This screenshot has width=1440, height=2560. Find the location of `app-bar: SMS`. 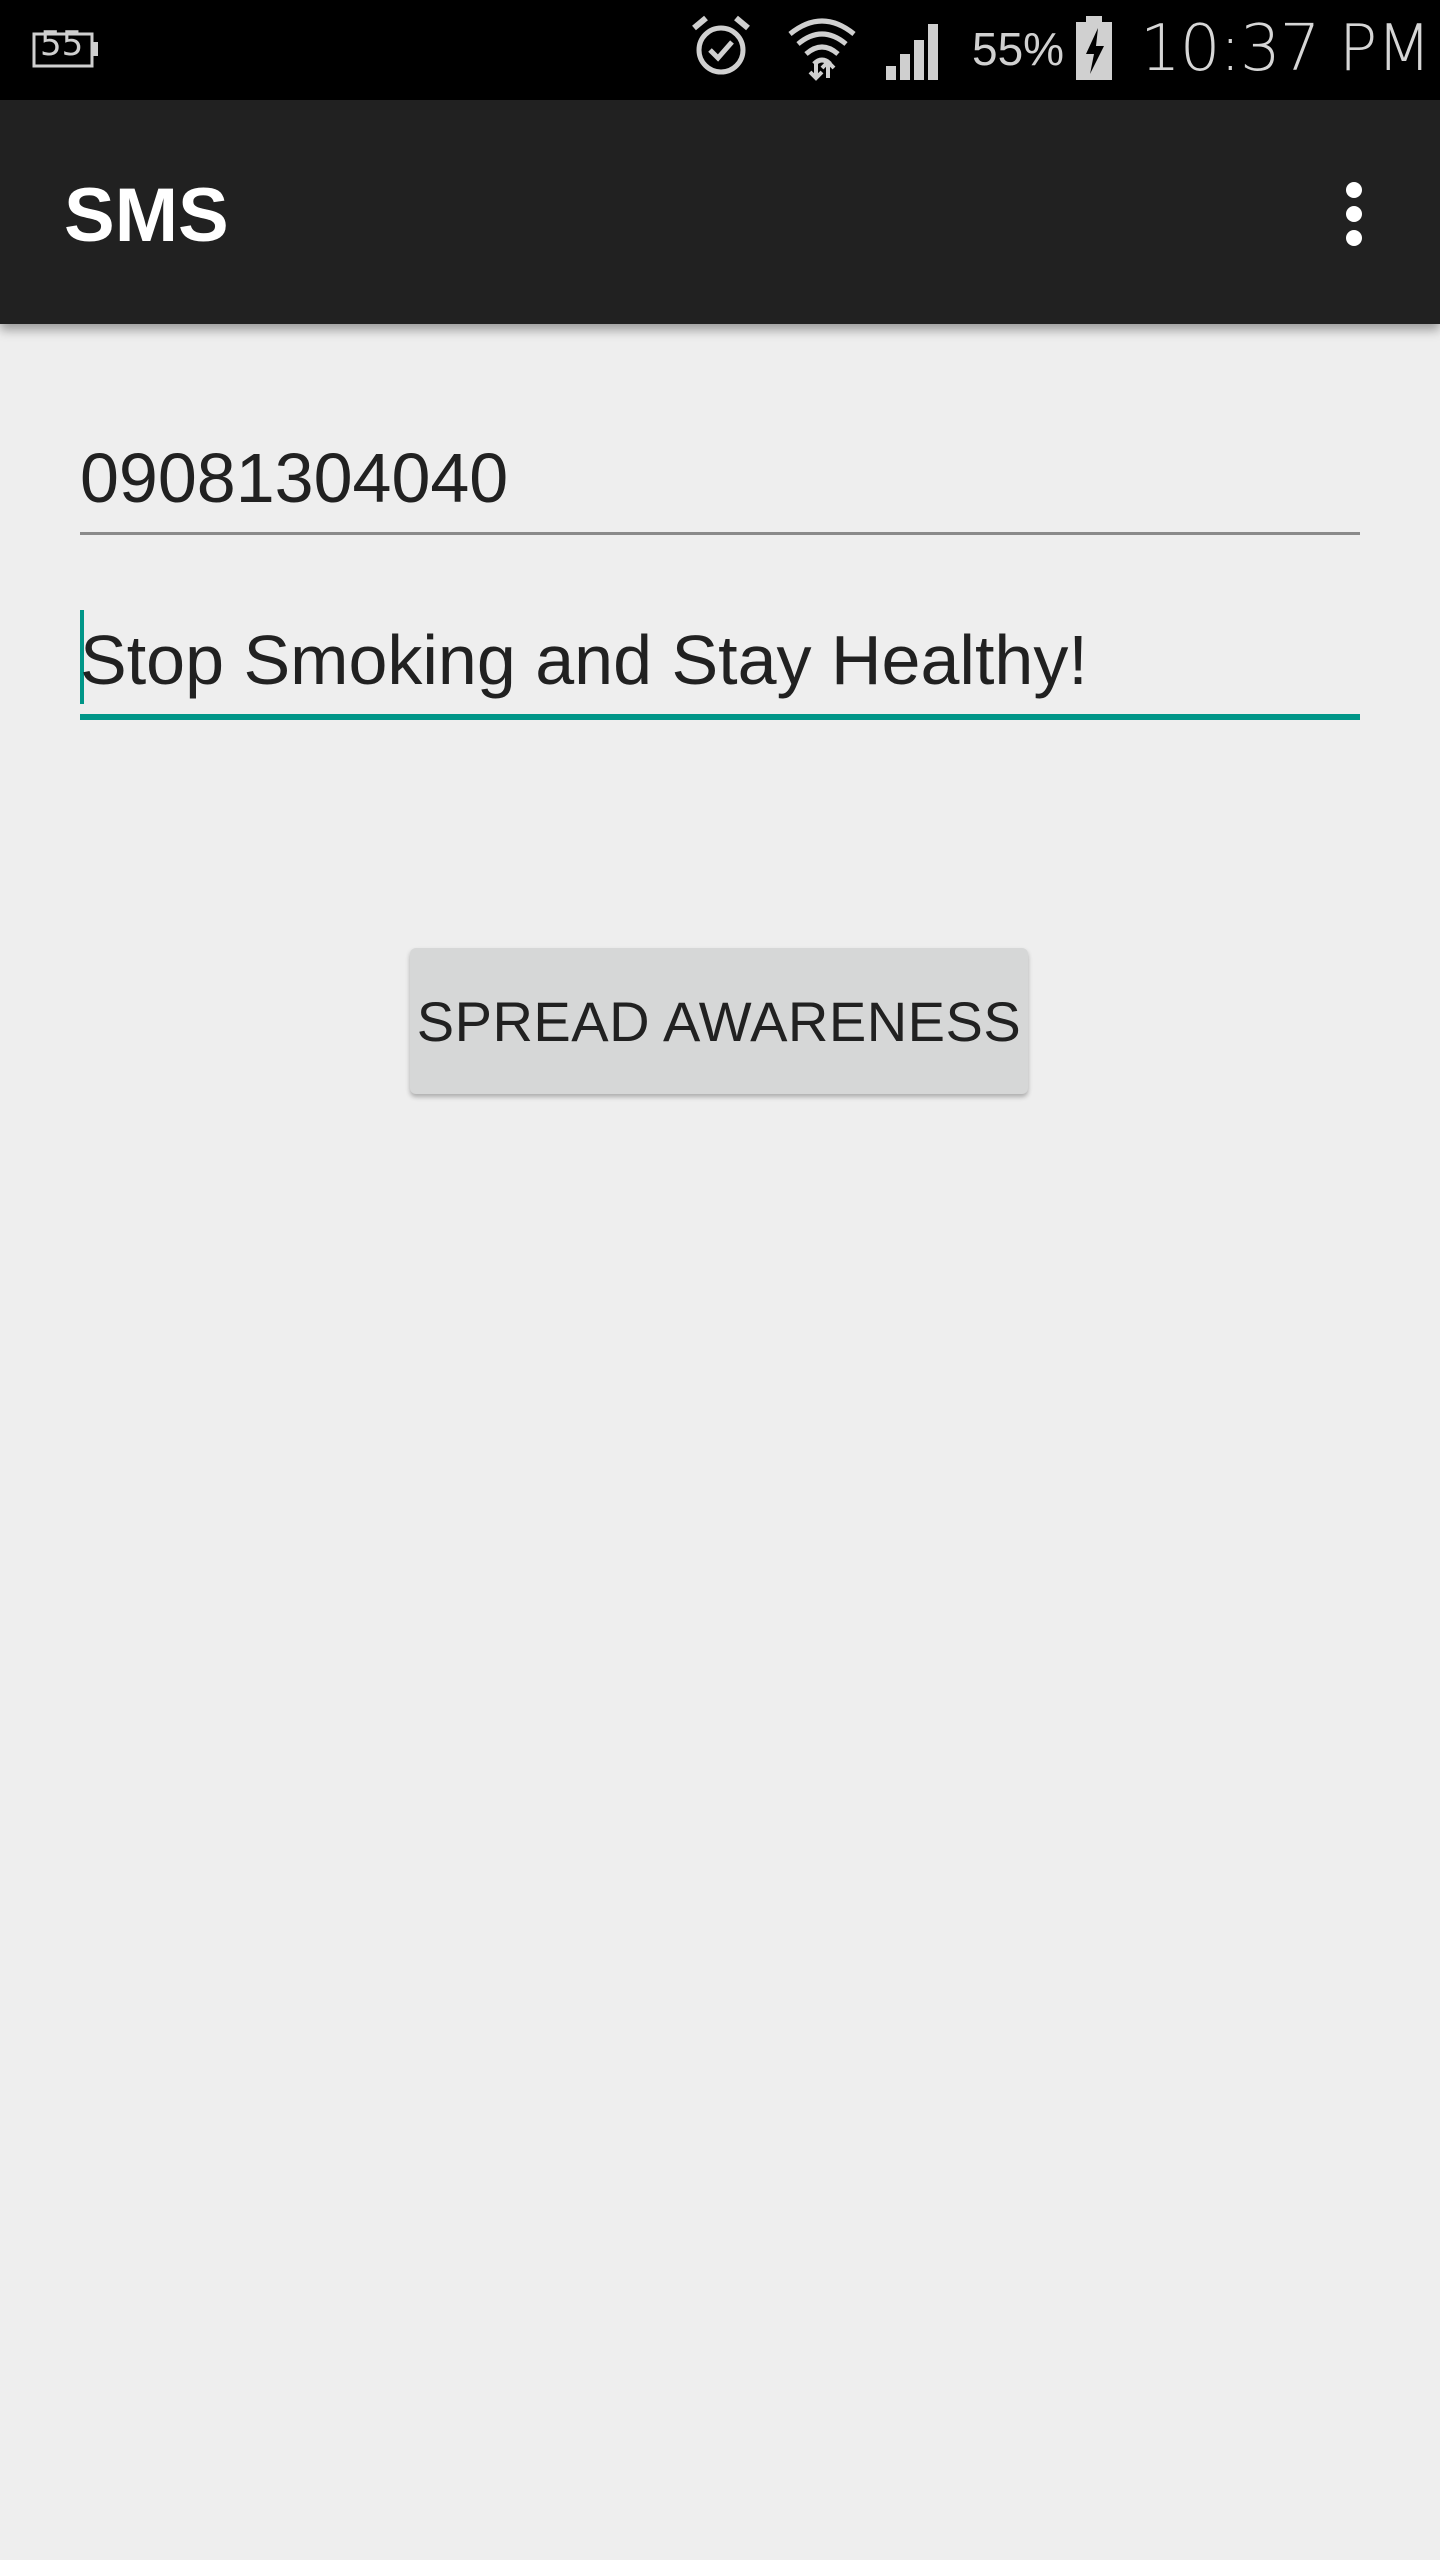

app-bar: SMS is located at coordinates (720, 212).